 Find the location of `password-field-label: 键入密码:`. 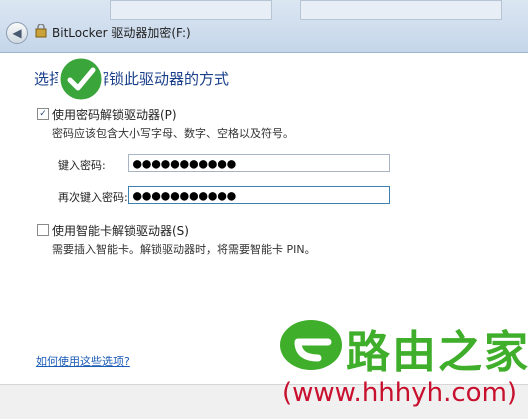

password-field-label: 键入密码: is located at coordinates (82, 165).